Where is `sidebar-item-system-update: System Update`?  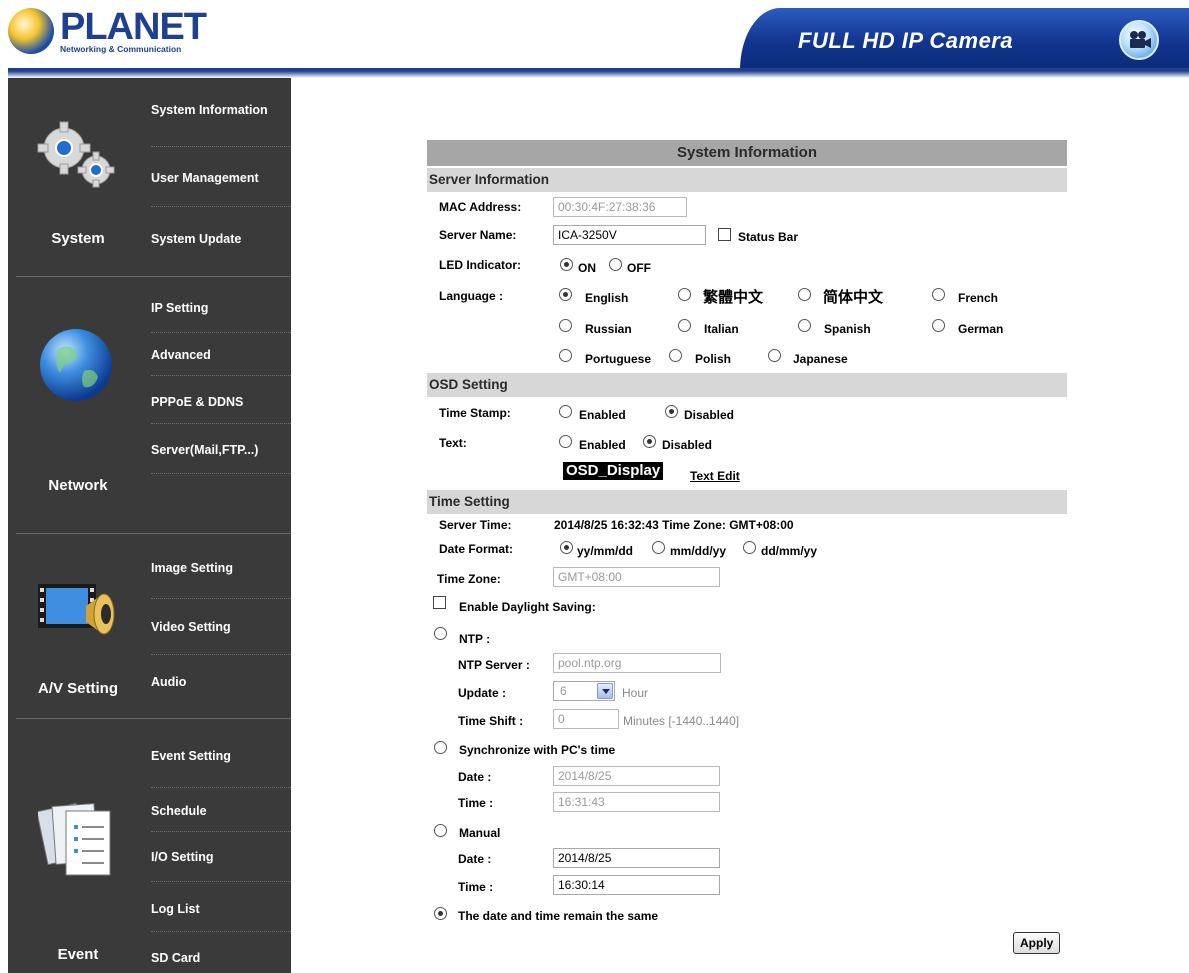 sidebar-item-system-update: System Update is located at coordinates (221, 239).